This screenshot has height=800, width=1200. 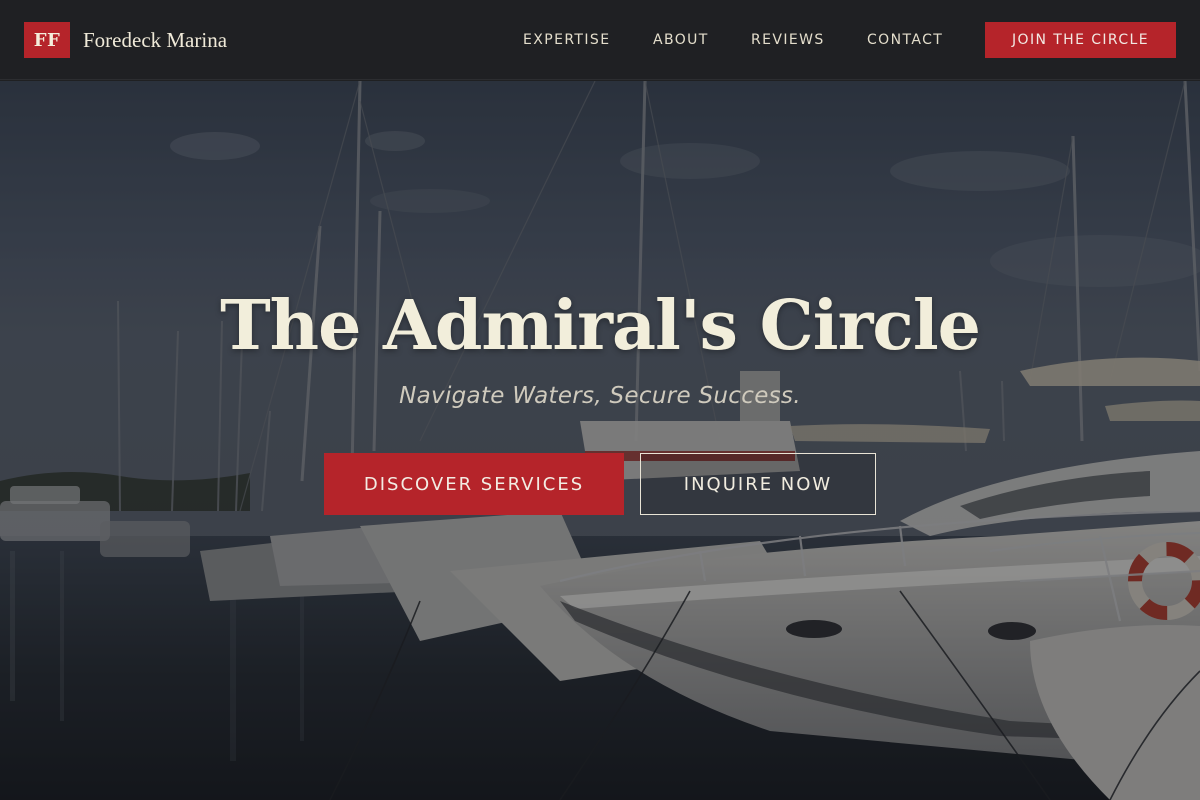 What do you see at coordinates (905, 40) in the screenshot?
I see `nav-link-contact: CONTACT` at bounding box center [905, 40].